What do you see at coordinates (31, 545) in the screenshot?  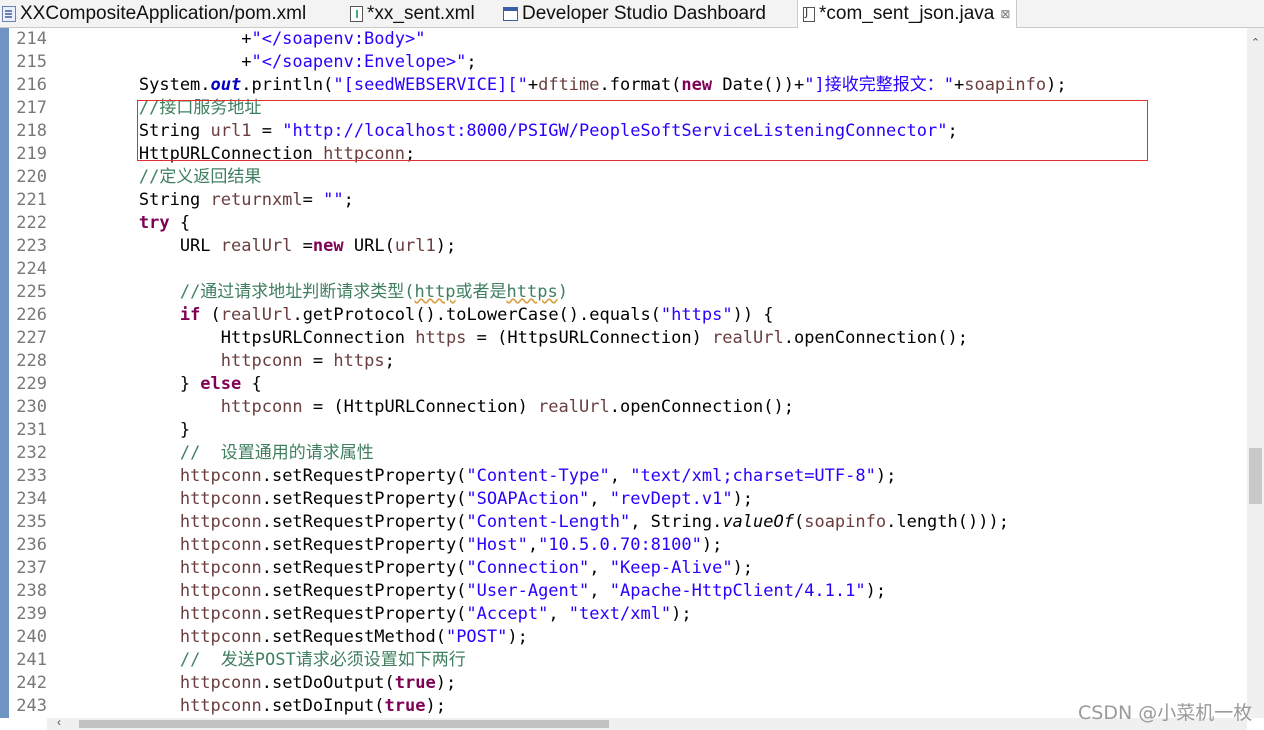 I see `line-number: 236` at bounding box center [31, 545].